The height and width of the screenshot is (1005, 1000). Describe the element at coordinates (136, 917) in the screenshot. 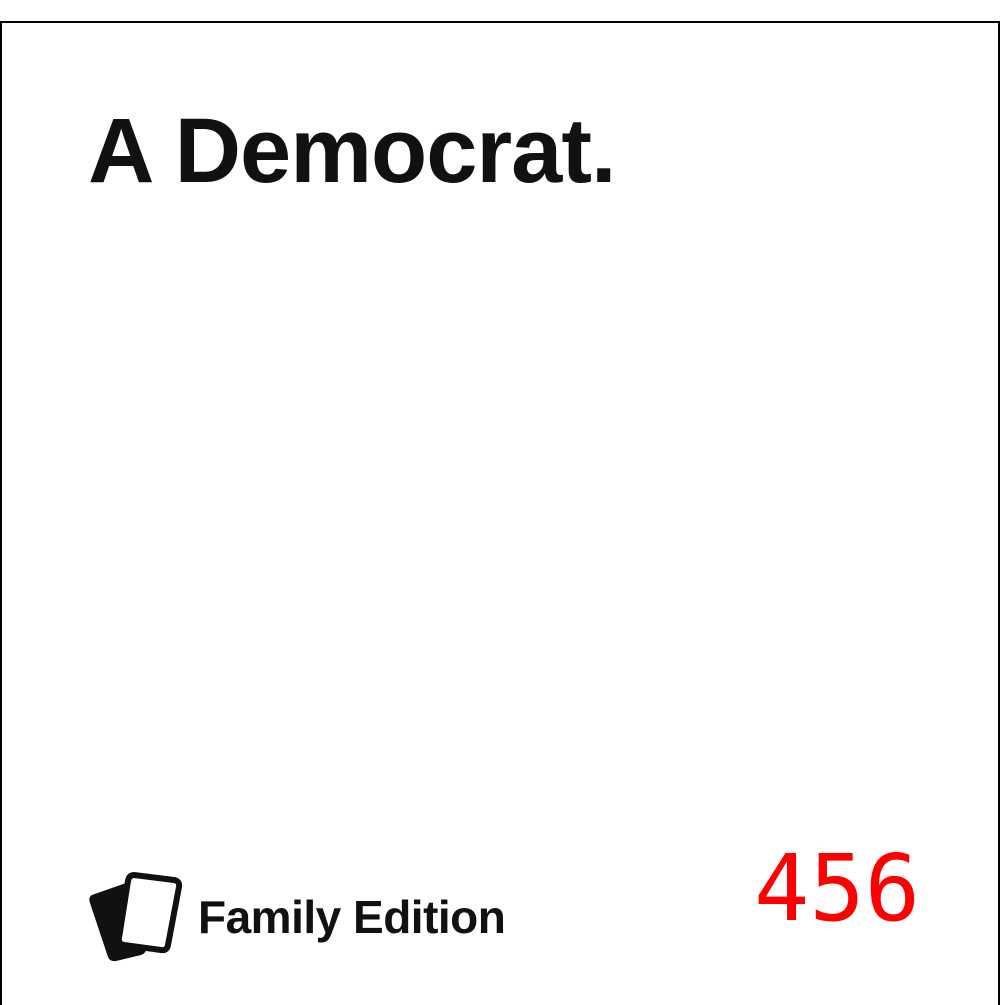

I see `stacked-cards-icon` at that location.